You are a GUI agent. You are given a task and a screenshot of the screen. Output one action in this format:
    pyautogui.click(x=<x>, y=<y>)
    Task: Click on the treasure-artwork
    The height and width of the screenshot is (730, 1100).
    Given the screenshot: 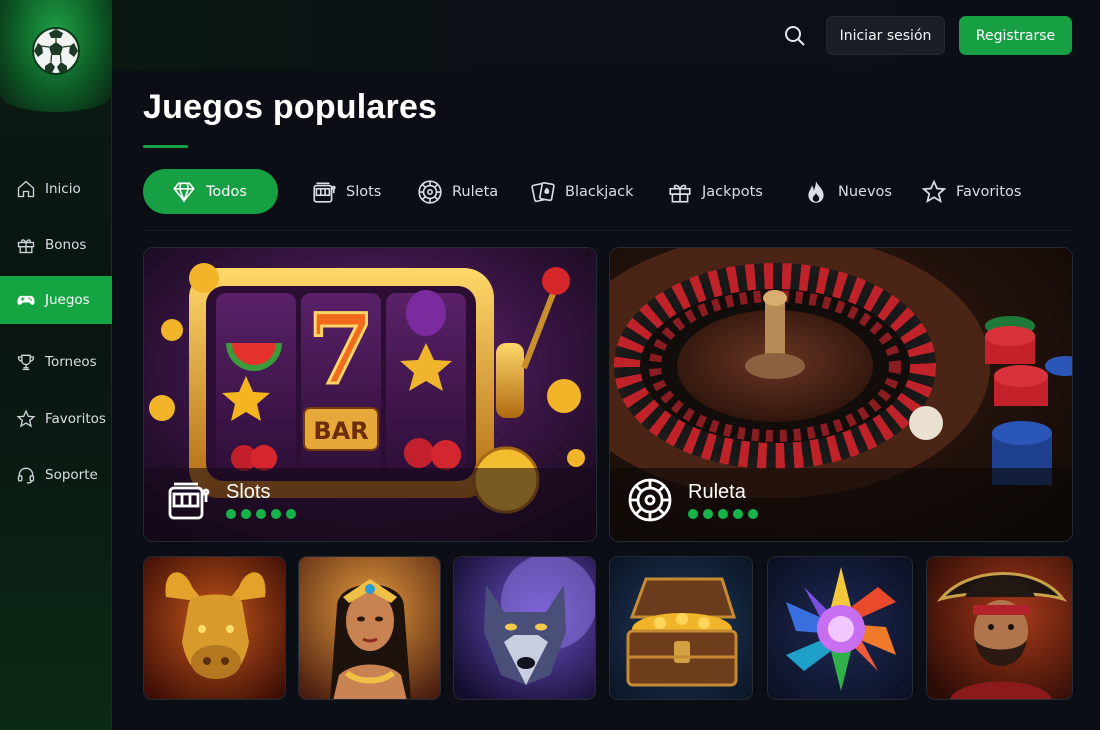 What is the action you would take?
    pyautogui.click(x=681, y=628)
    